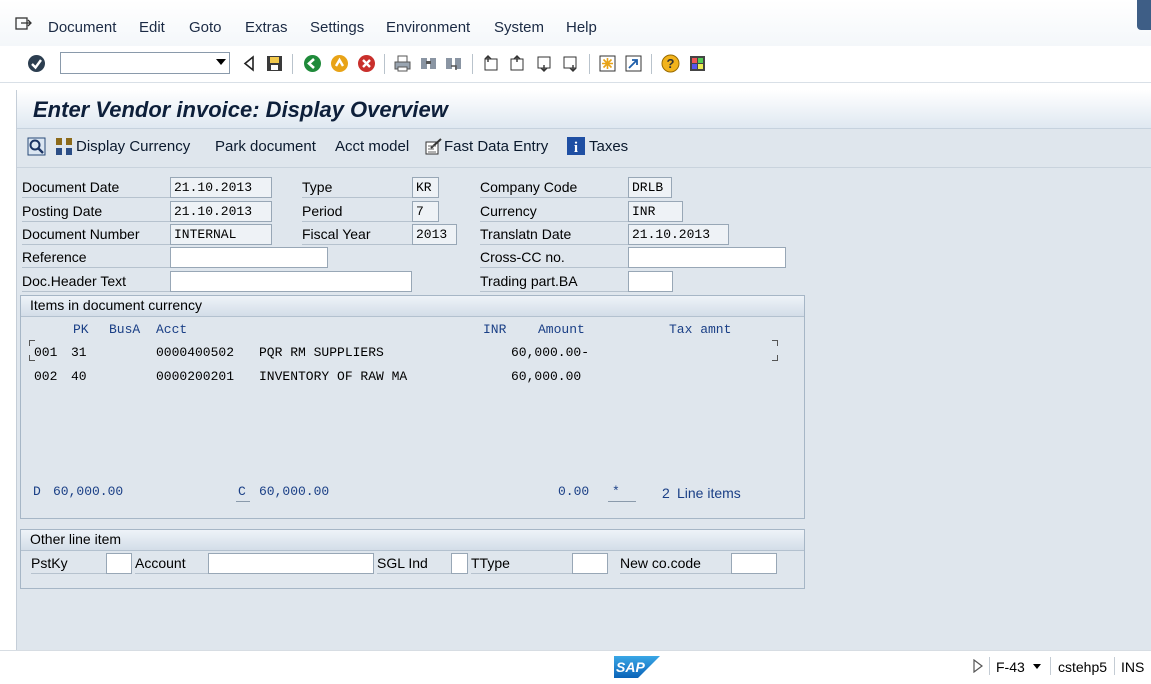 The height and width of the screenshot is (684, 1151). I want to click on items-group-header: Items in document currency, so click(412, 306).